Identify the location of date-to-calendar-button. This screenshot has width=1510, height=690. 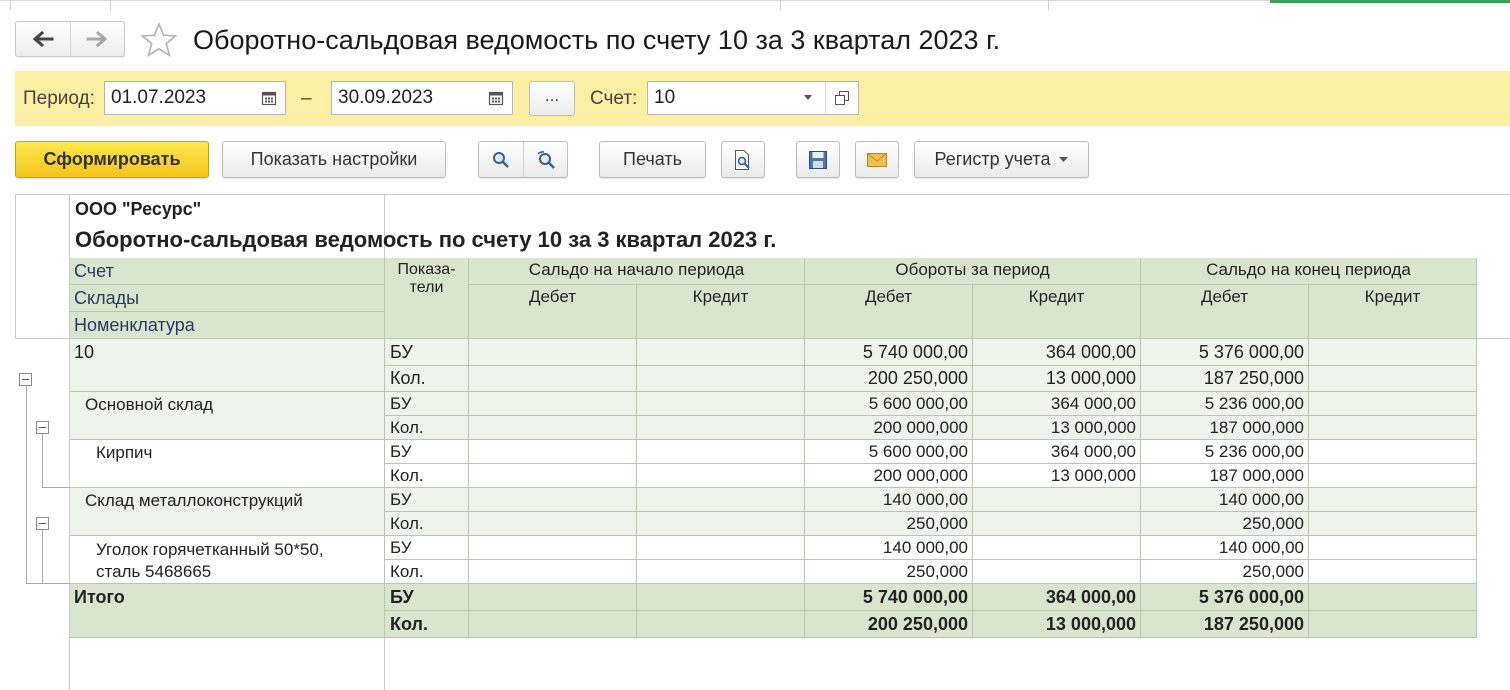
(496, 98).